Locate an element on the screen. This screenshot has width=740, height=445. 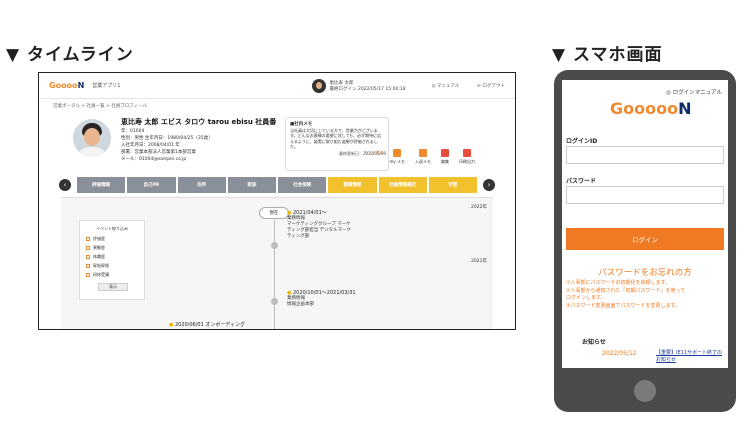
filter-title: イベント絞り込み is located at coordinates (112, 228).